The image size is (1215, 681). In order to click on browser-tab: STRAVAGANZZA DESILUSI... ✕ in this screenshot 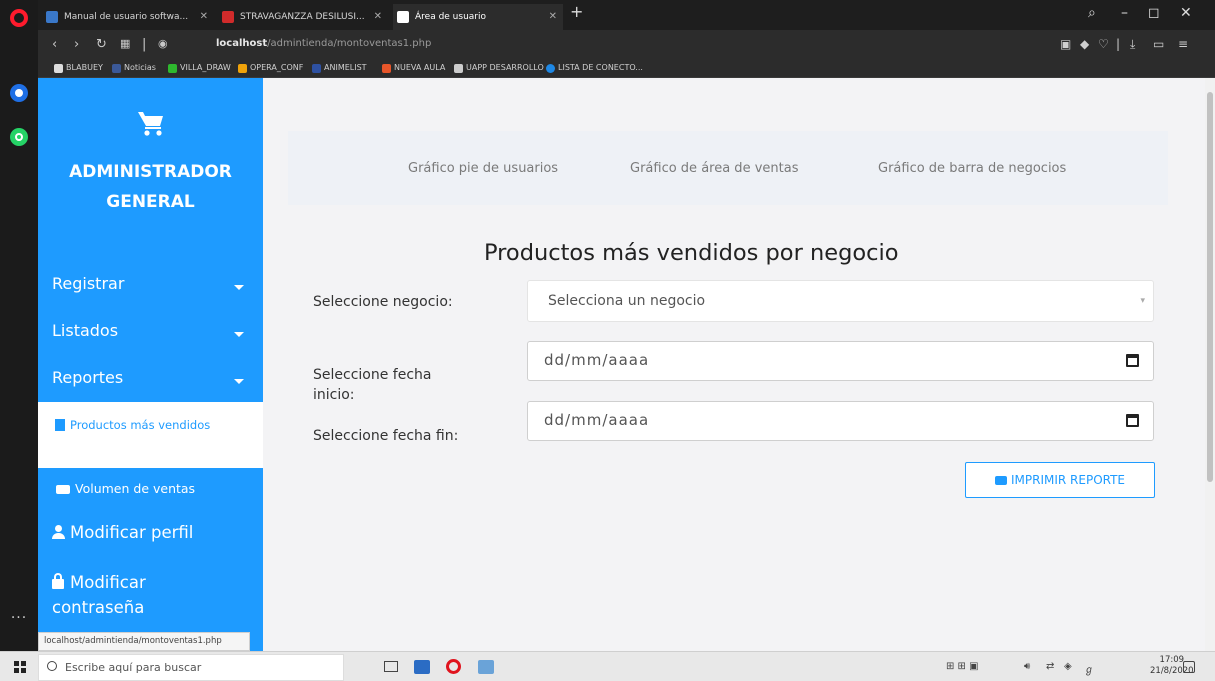, I will do `click(303, 17)`.